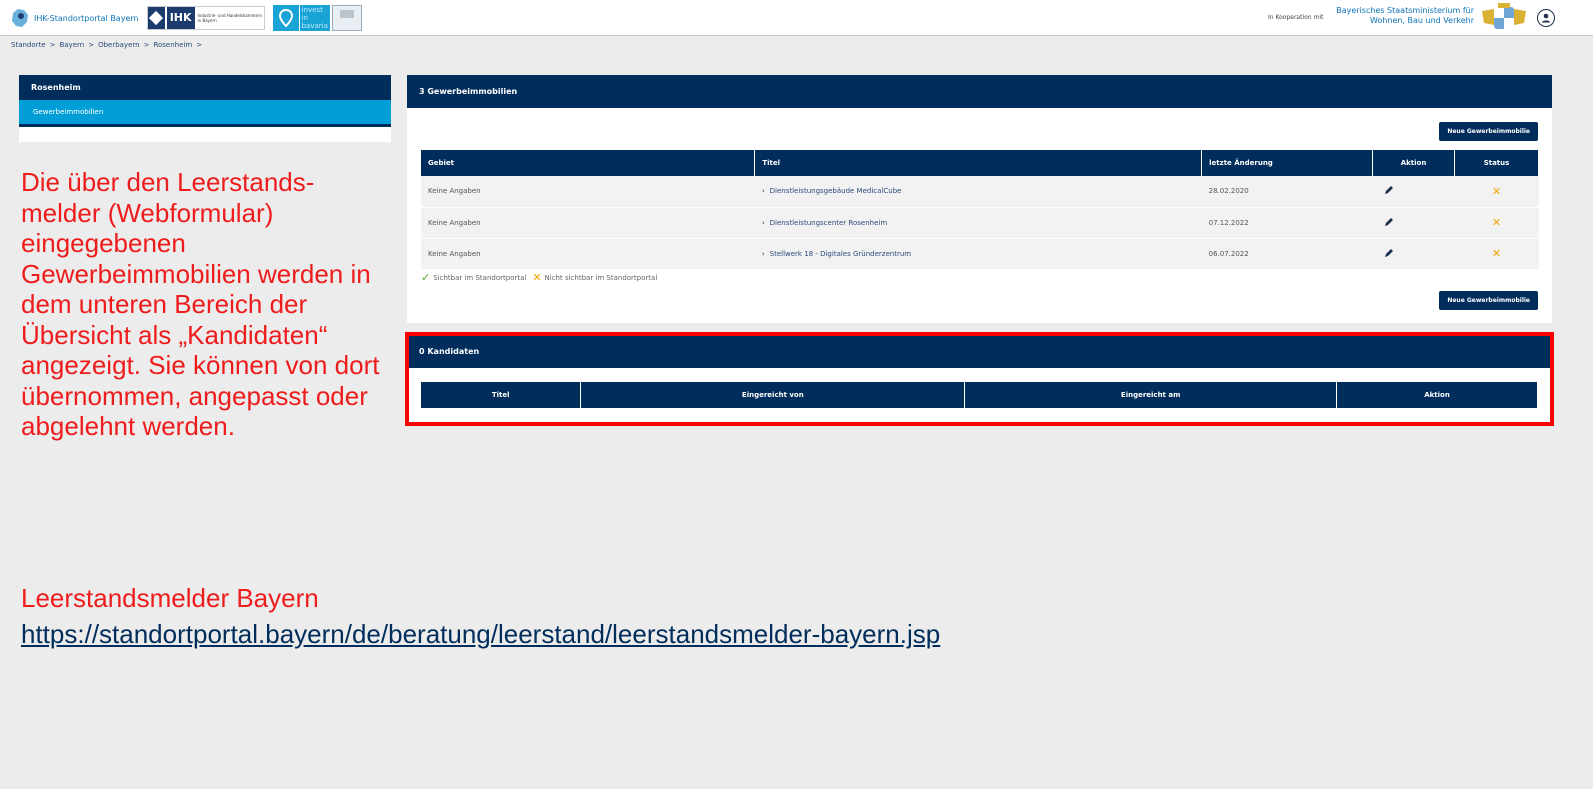 The width and height of the screenshot is (1593, 789). Describe the element at coordinates (28, 45) in the screenshot. I see `breadcrumb-standorte: Standorte` at that location.